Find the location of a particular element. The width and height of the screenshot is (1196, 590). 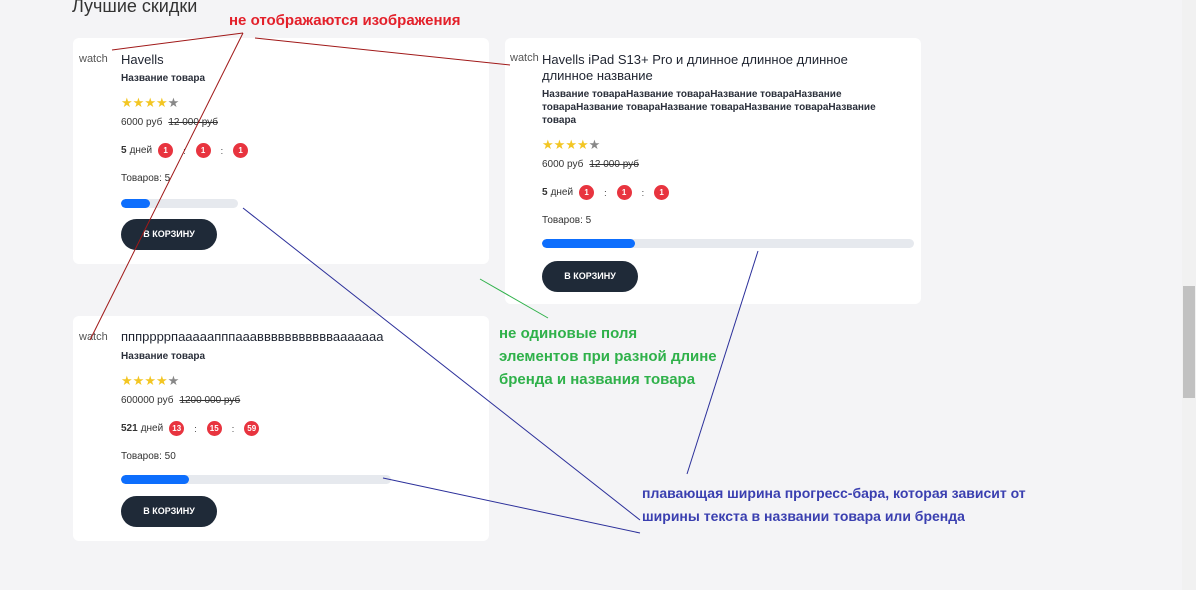

annotation-line-green is located at coordinates (514, 298).